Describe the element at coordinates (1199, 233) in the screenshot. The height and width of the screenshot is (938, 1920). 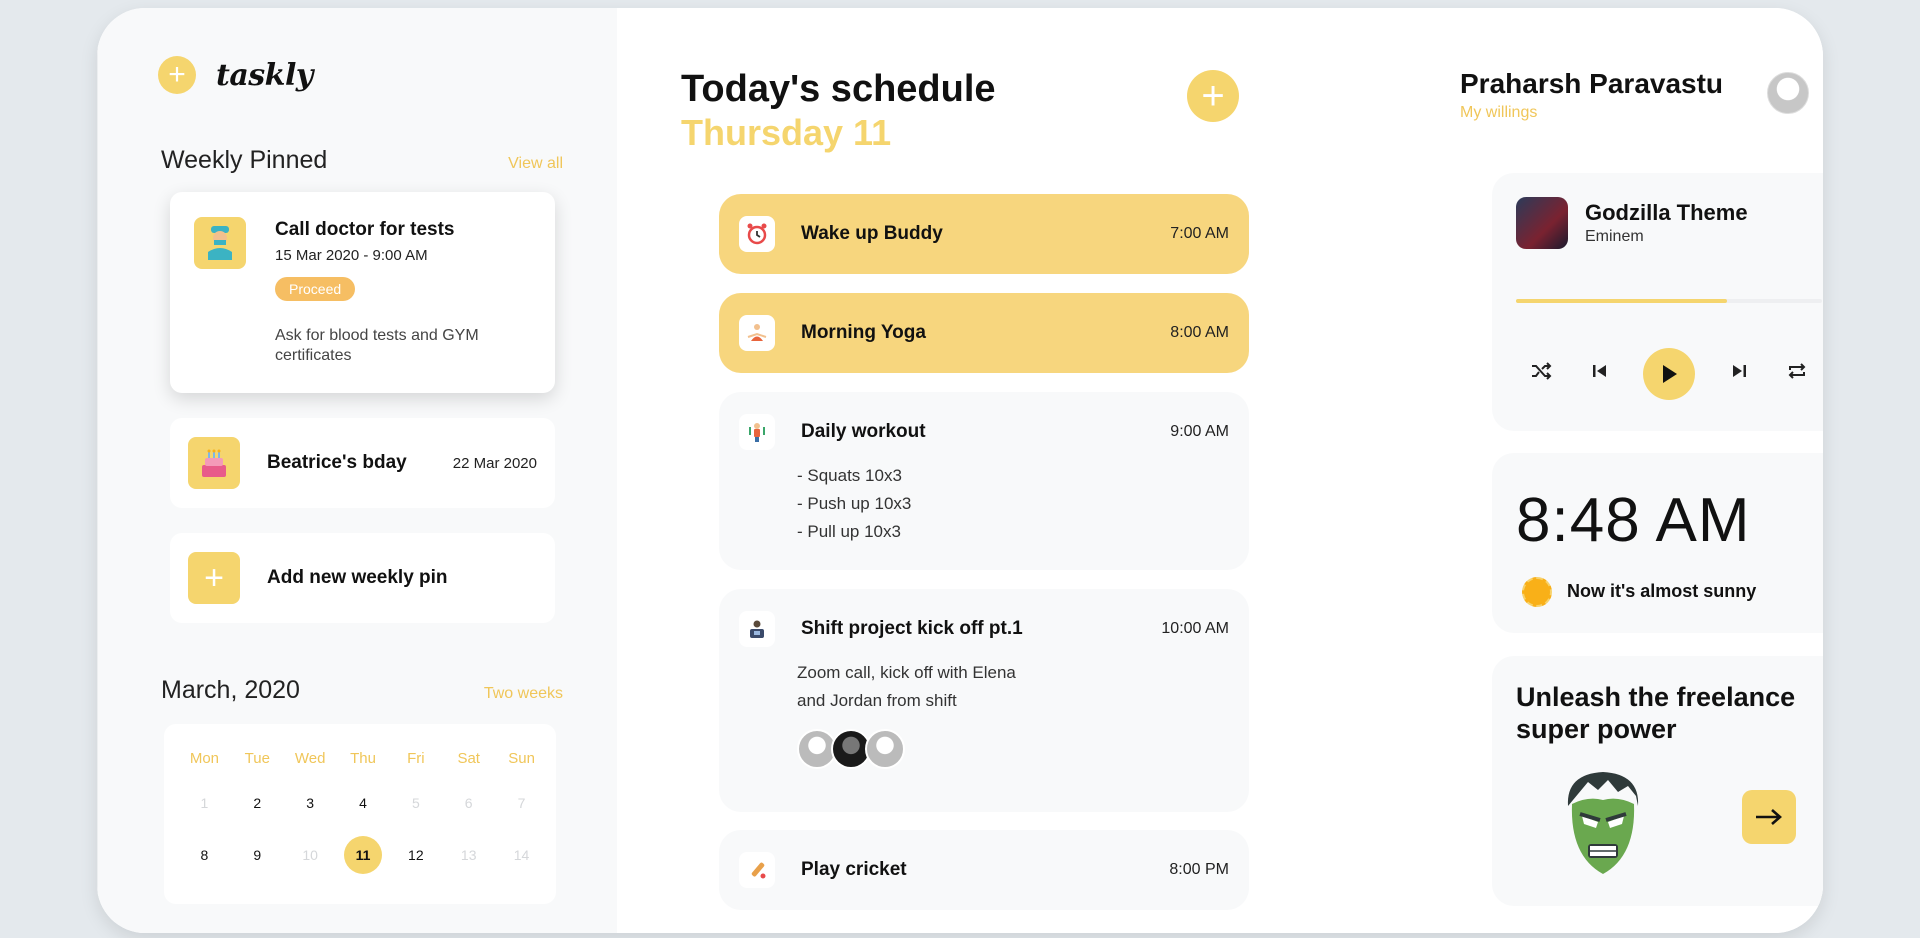
I see `task-time: 7:00 AM` at that location.